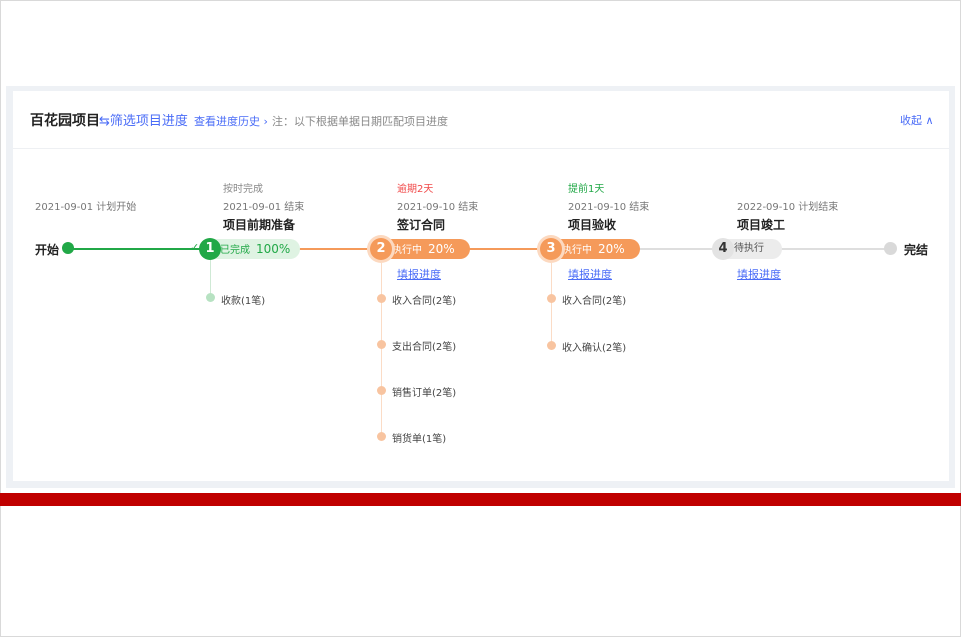 The image size is (961, 637). What do you see at coordinates (419, 274) in the screenshot?
I see `stage-2-fill-progress-link: 填报进度` at bounding box center [419, 274].